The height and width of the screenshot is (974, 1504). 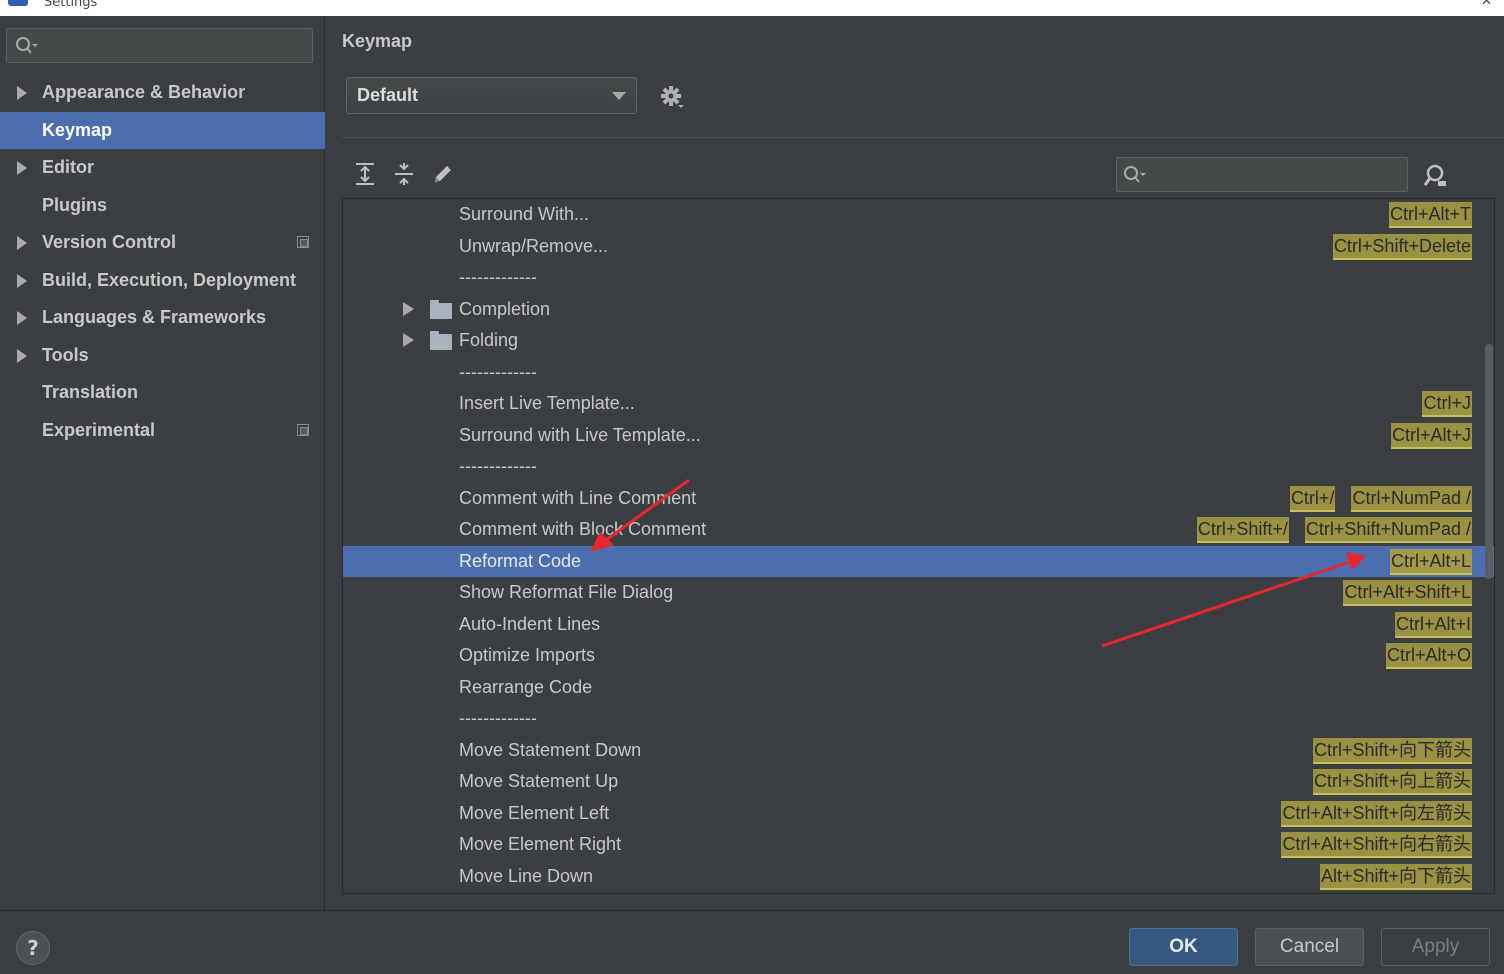 What do you see at coordinates (1489, 461) in the screenshot?
I see `tree-scrollbar` at bounding box center [1489, 461].